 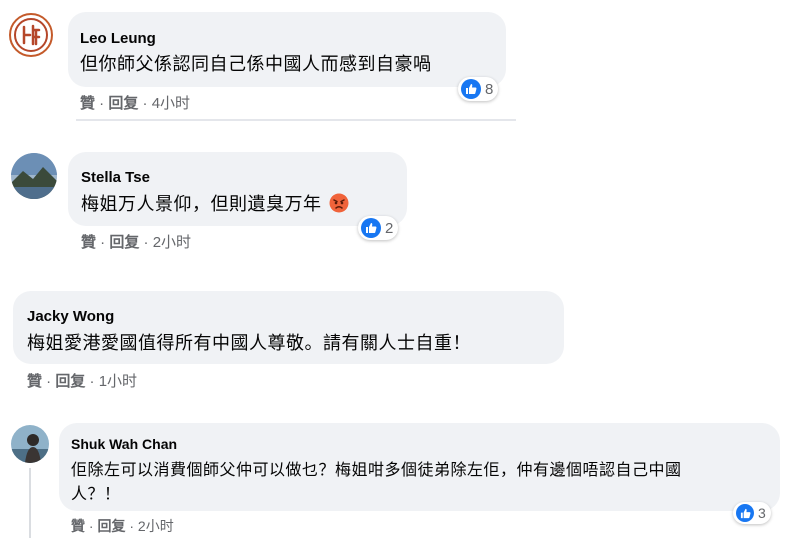 What do you see at coordinates (201, 204) in the screenshot?
I see `comment-text-body: 梅姐万人景仰，但則遺臭万年` at bounding box center [201, 204].